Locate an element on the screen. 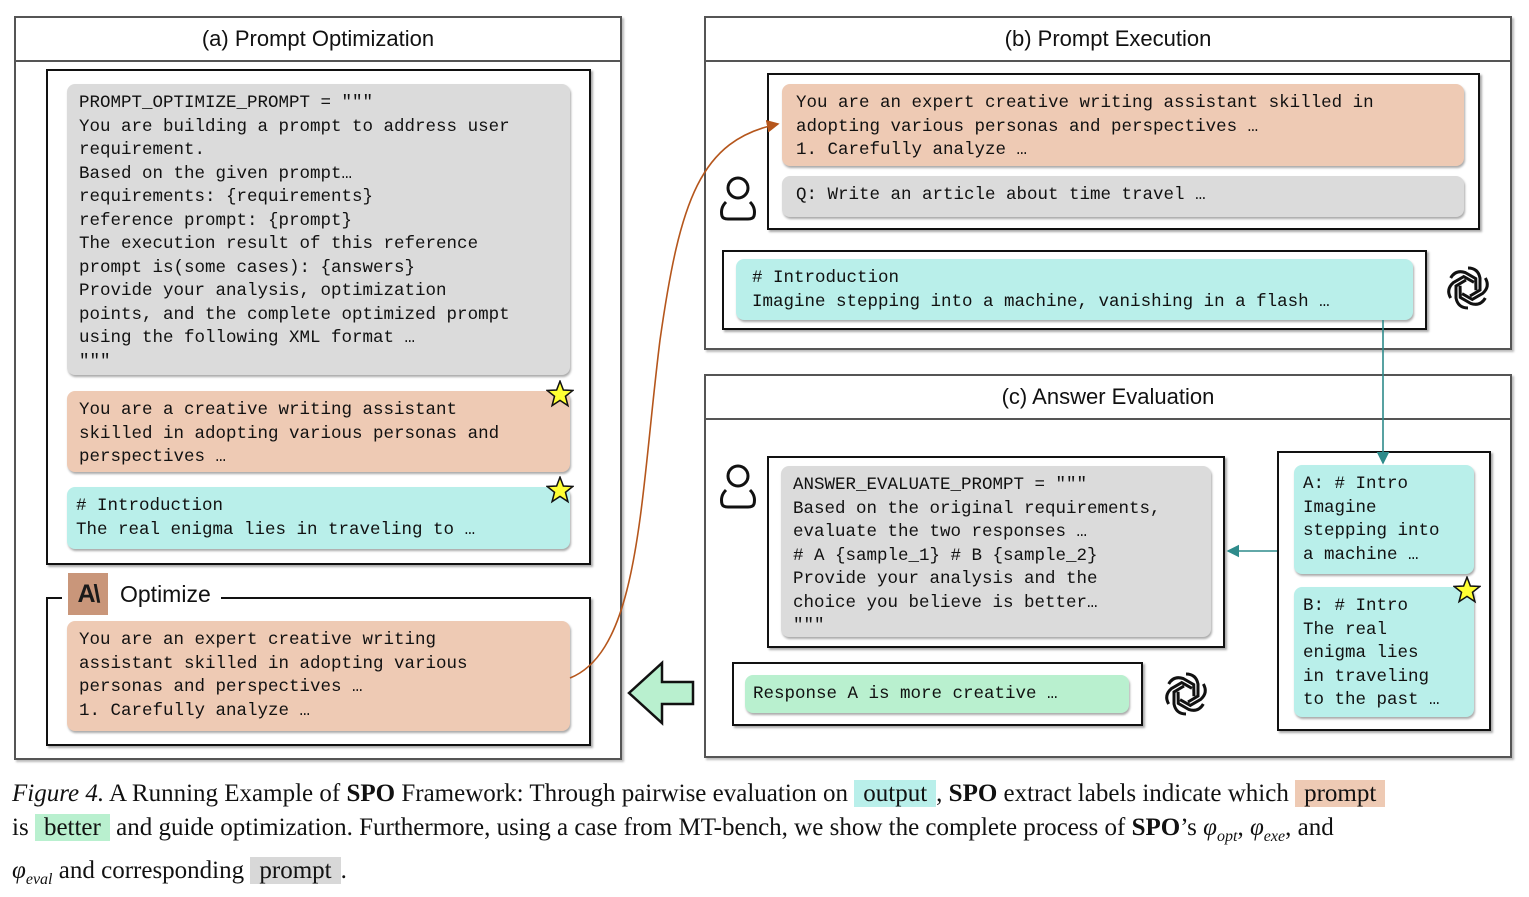 The image size is (1529, 897). highlight-prompt: prompt is located at coordinates (1340, 793).